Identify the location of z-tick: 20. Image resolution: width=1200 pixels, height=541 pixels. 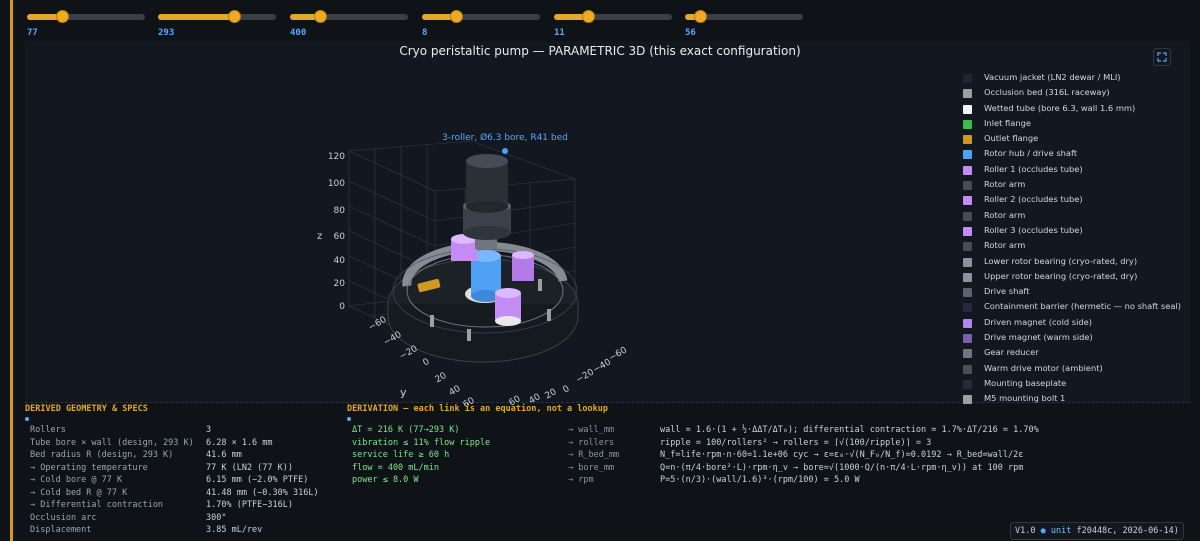
(340, 284).